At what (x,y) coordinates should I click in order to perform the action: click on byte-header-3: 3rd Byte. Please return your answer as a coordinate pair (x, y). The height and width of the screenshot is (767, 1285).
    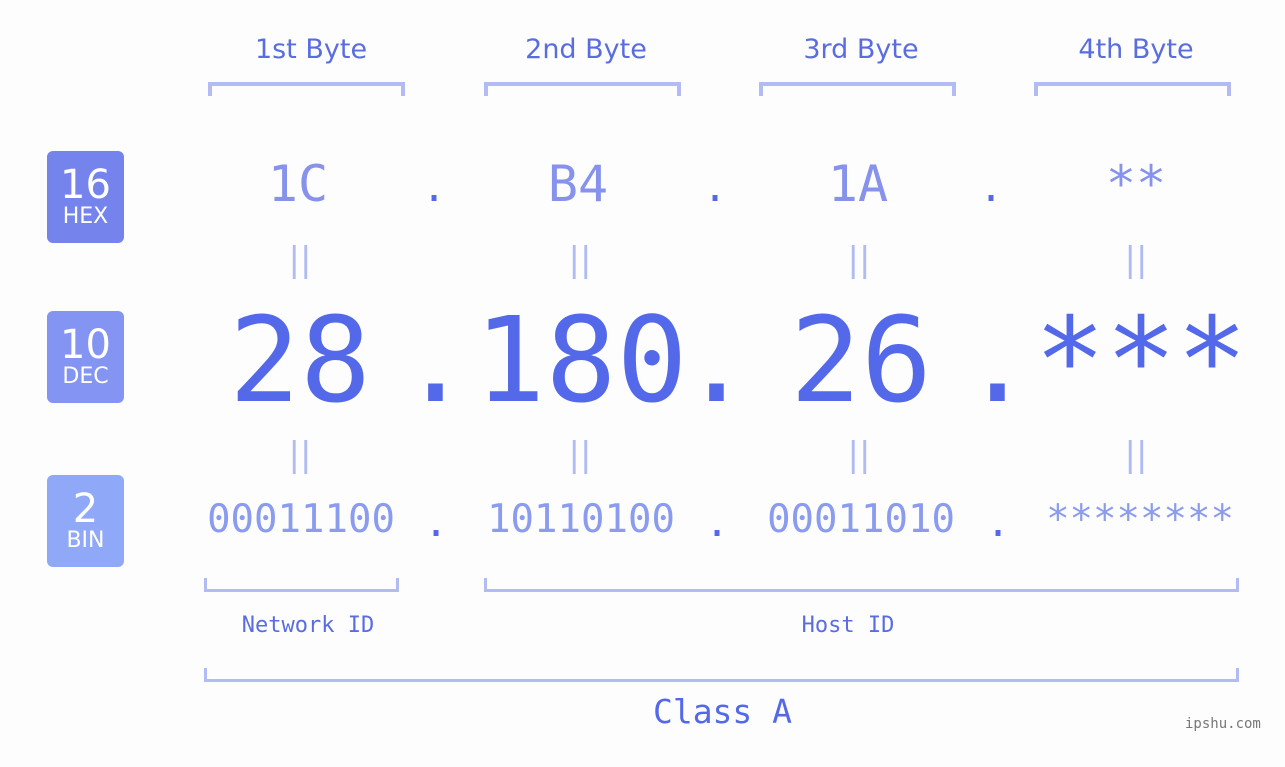
    Looking at the image, I should click on (861, 49).